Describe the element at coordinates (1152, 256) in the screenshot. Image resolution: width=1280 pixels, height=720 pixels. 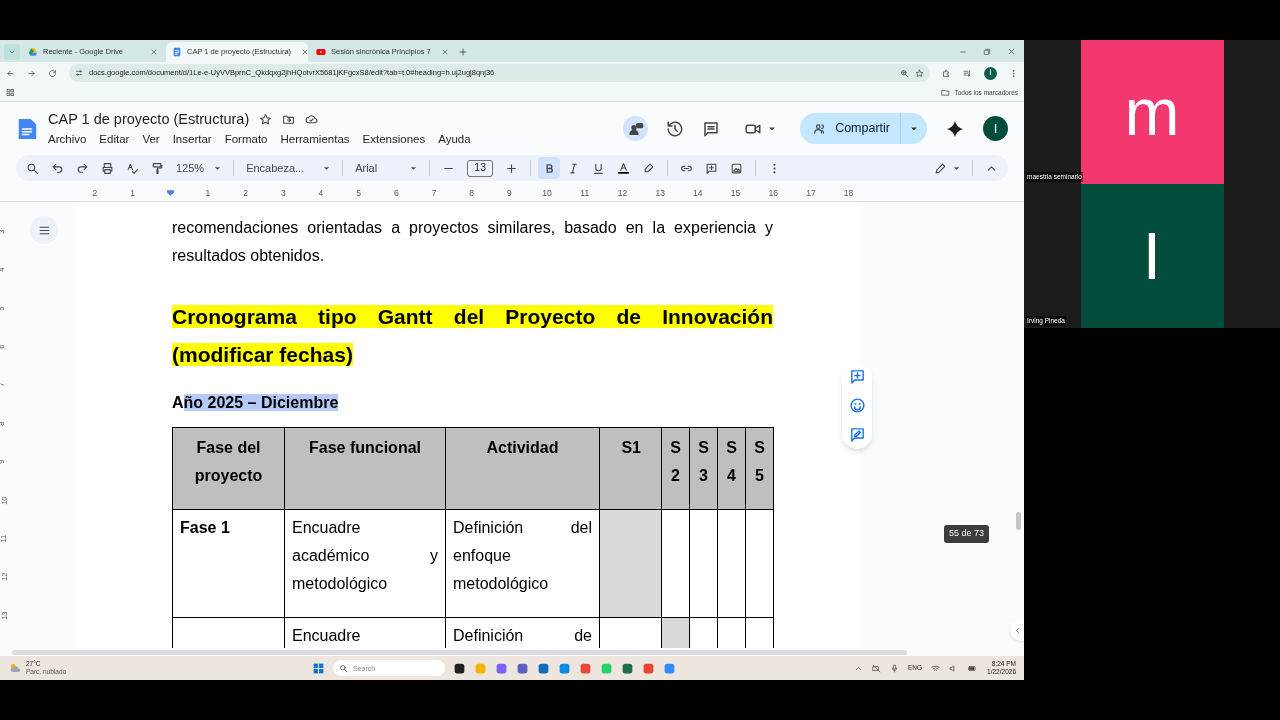
I see `participant-avatar: I` at that location.